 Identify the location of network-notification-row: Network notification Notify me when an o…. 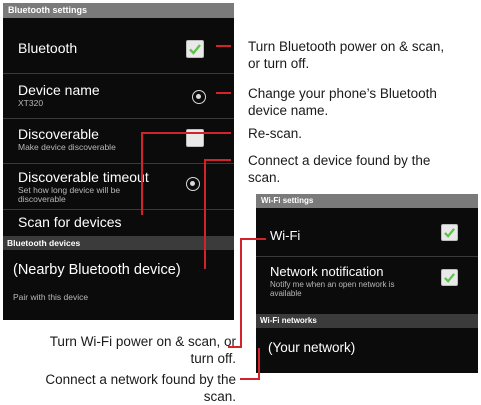
(367, 284).